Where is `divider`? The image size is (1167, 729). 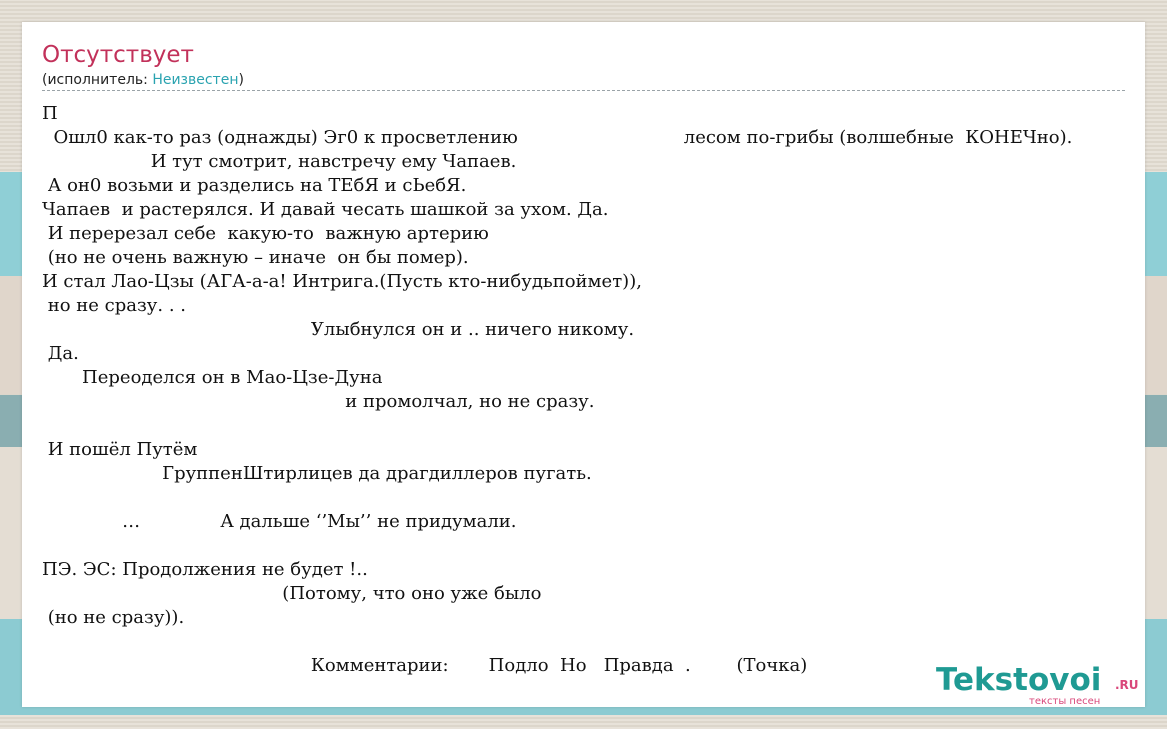 divider is located at coordinates (583, 90).